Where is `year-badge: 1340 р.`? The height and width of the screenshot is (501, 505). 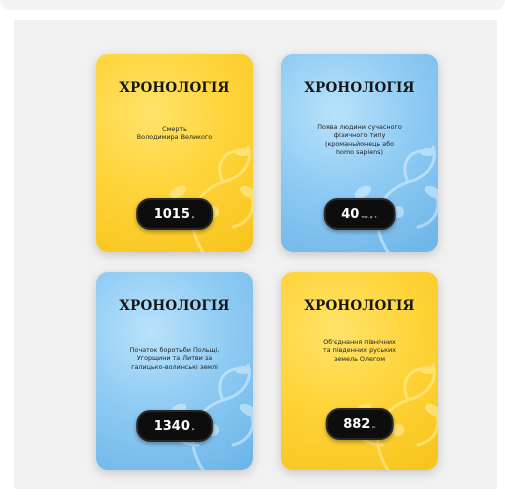
year-badge: 1340 р. is located at coordinates (174, 426).